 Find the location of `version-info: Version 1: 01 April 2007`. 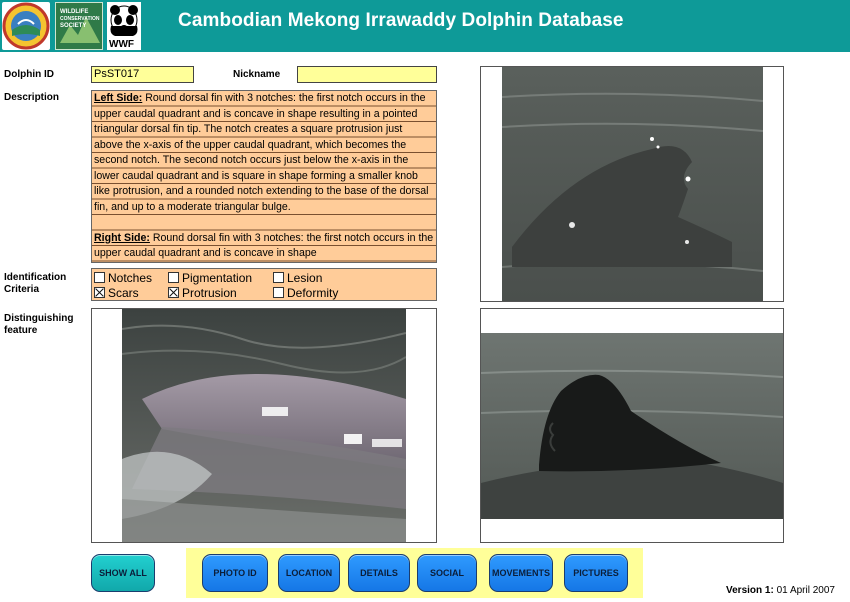

version-info: Version 1: 01 April 2007 is located at coordinates (780, 590).